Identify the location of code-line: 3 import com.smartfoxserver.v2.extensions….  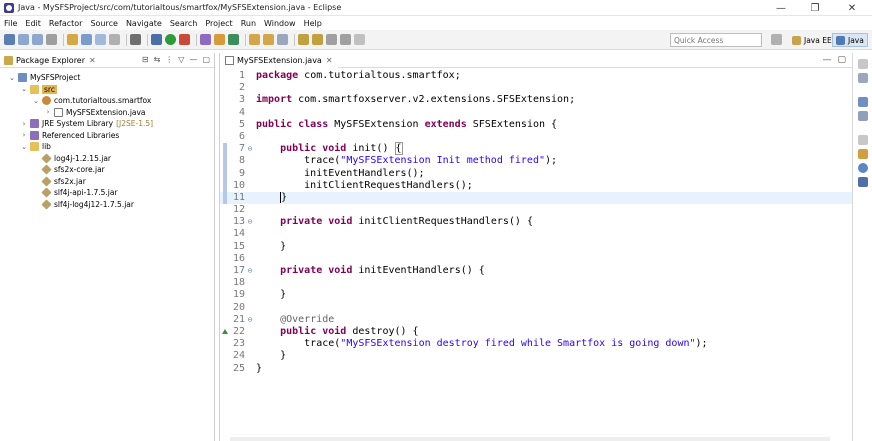
(536, 100).